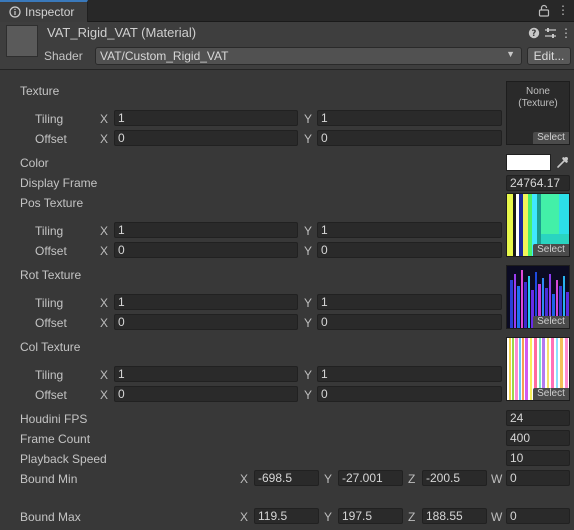 The width and height of the screenshot is (574, 530). Describe the element at coordinates (50, 12) in the screenshot. I see `tab-label: Inspector` at that location.